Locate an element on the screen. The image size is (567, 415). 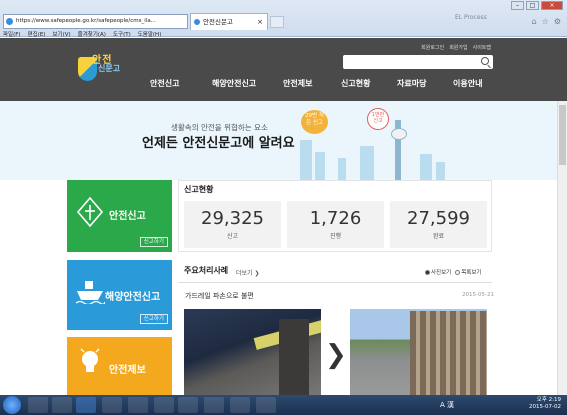
stat-reported: 29,325 신고 is located at coordinates (232, 224).